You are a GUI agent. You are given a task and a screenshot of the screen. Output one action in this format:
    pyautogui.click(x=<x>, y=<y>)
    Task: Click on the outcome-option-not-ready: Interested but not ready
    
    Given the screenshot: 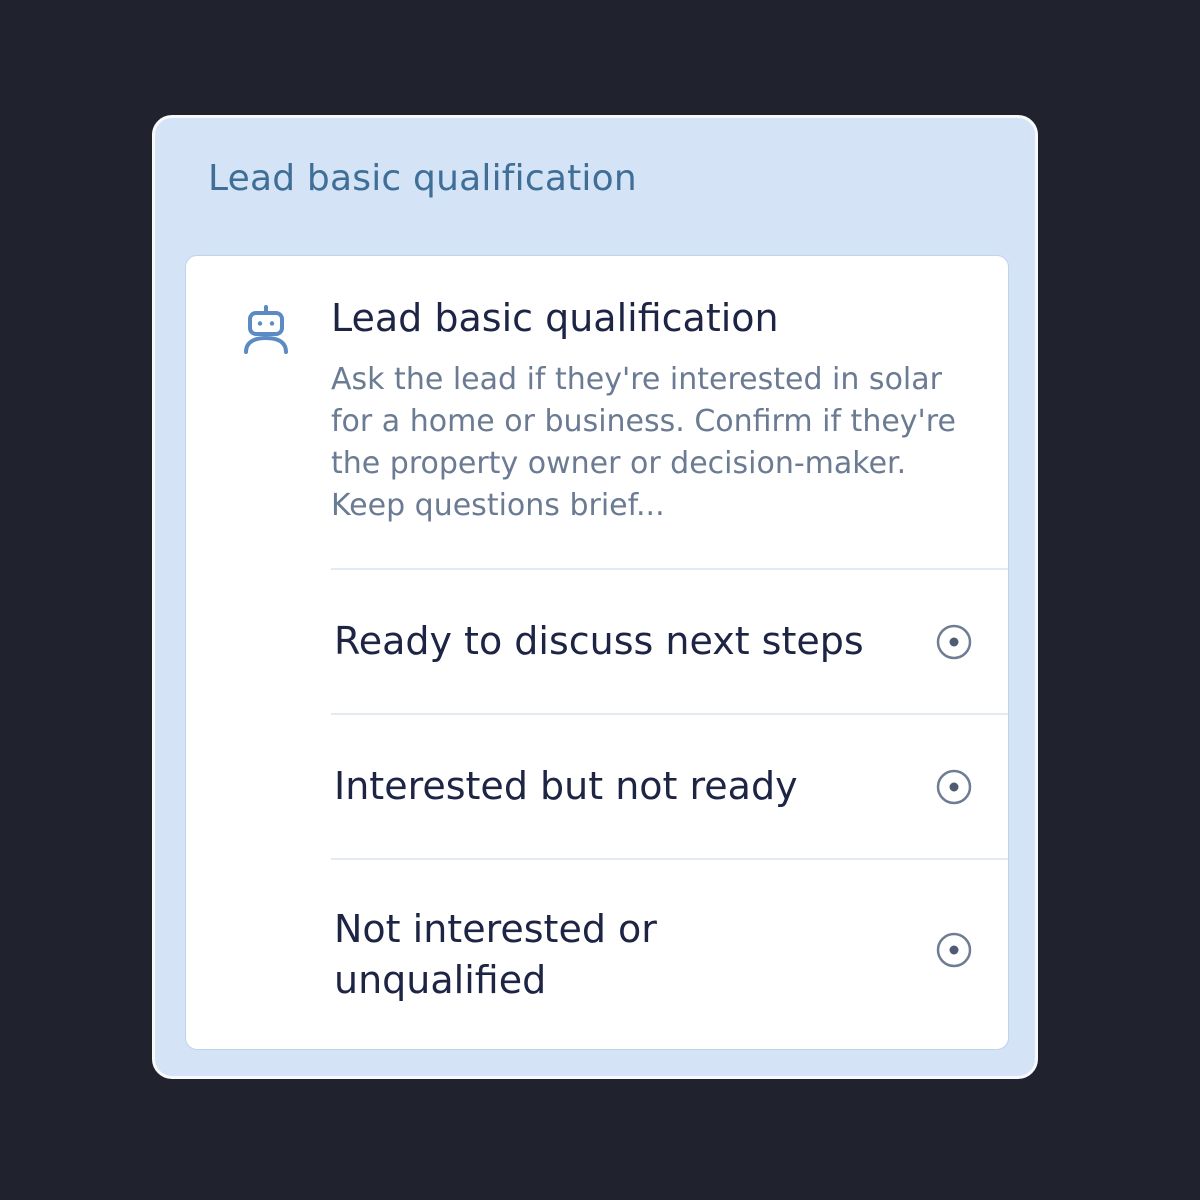 What is the action you would take?
    pyautogui.click(x=669, y=785)
    